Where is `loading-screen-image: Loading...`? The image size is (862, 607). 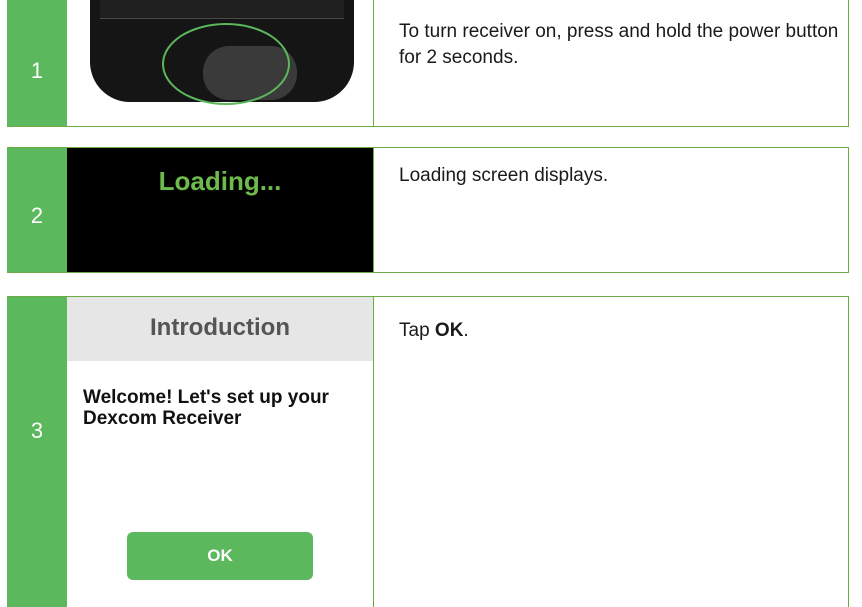 loading-screen-image: Loading... is located at coordinates (220, 210).